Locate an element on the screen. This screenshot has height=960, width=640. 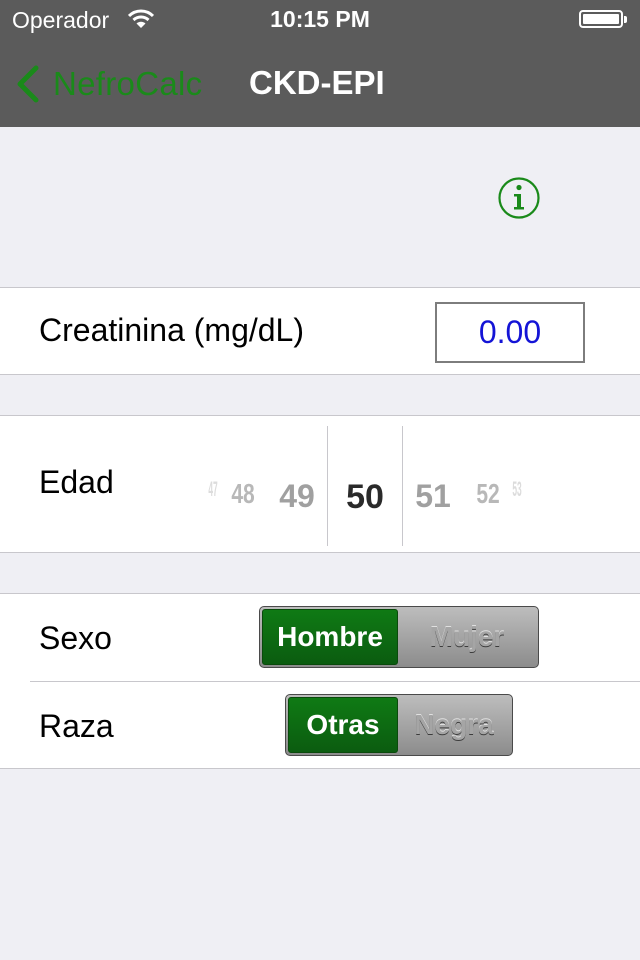
navigation-bar: Operador 10:15 PM NefroCalc CKD-EPI is located at coordinates (320, 63).